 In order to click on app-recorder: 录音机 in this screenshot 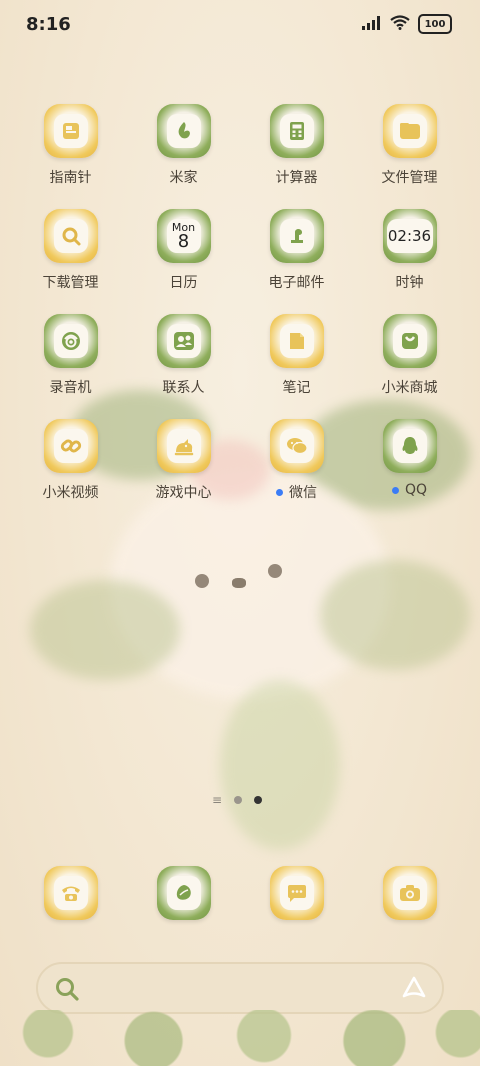, I will do `click(70, 355)`.